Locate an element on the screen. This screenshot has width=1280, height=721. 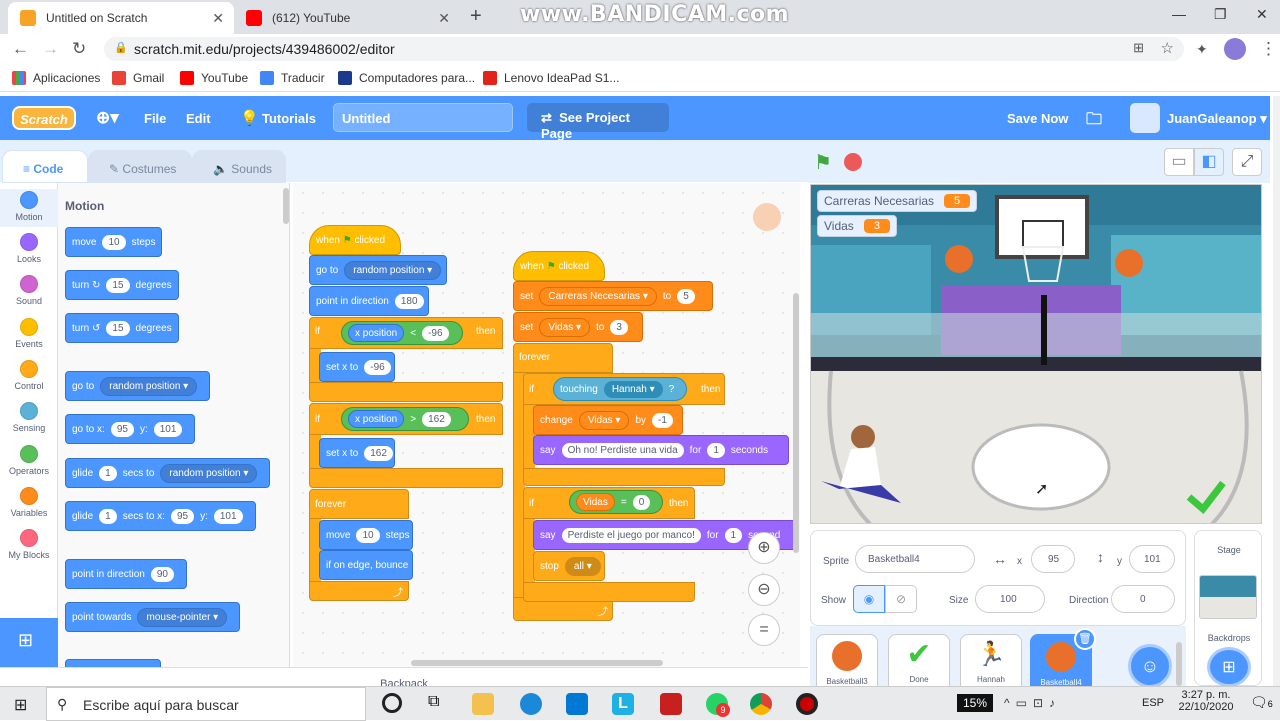
category-variables: Variables is located at coordinates (29, 502).